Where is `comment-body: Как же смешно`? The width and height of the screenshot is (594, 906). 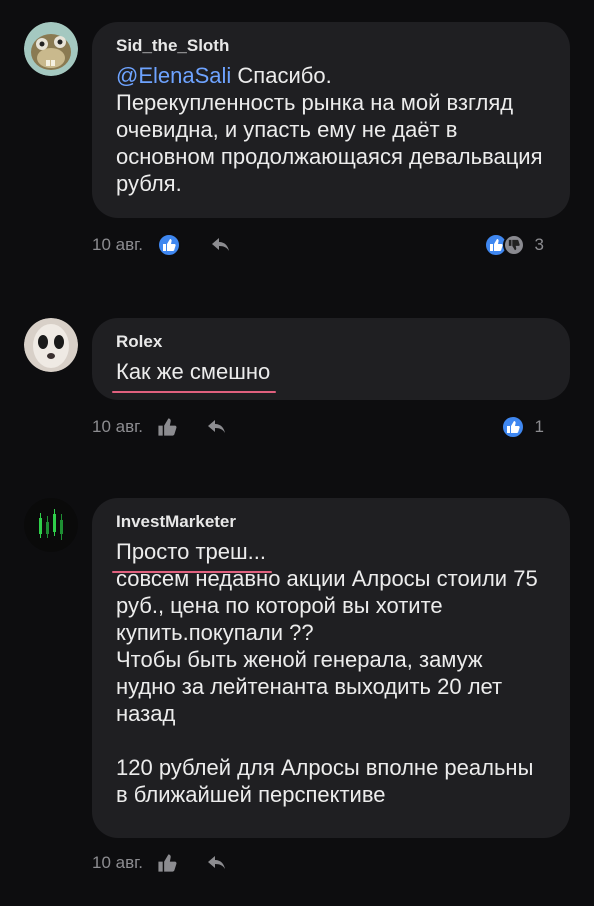 comment-body: Как же смешно is located at coordinates (194, 376).